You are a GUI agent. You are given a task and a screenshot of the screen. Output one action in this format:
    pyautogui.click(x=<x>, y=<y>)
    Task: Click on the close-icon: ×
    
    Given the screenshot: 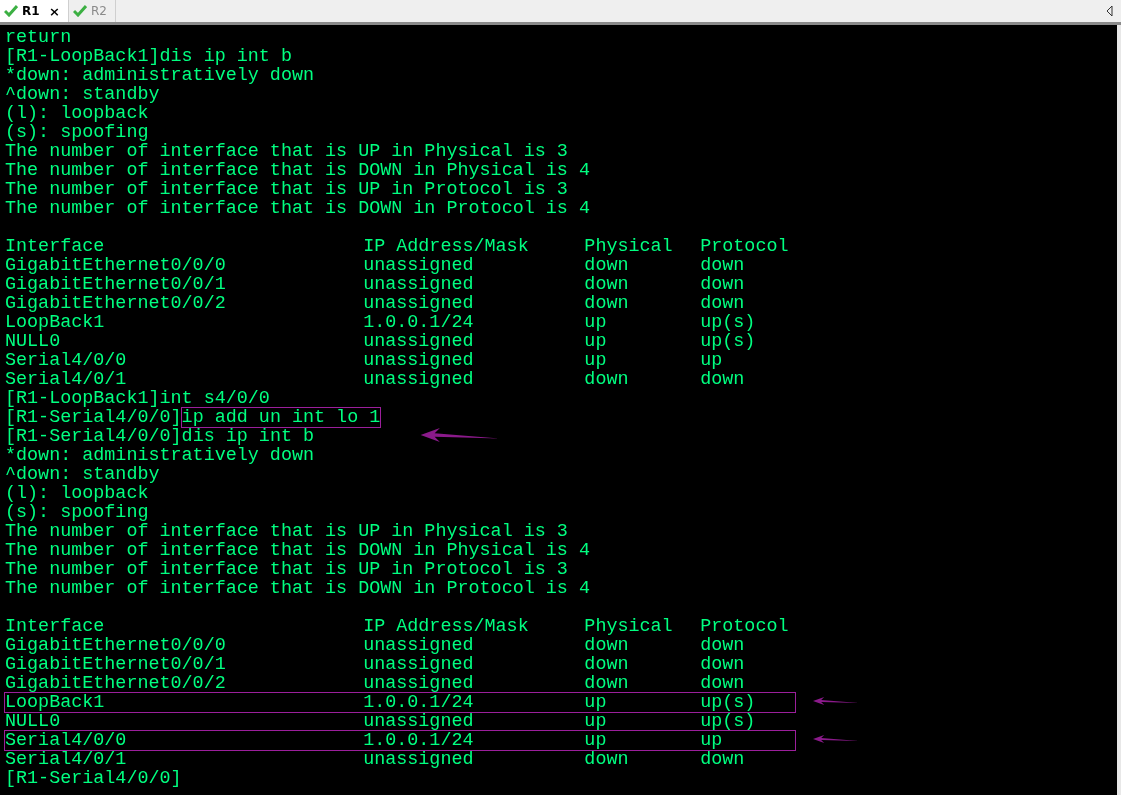 What is the action you would take?
    pyautogui.click(x=54, y=11)
    